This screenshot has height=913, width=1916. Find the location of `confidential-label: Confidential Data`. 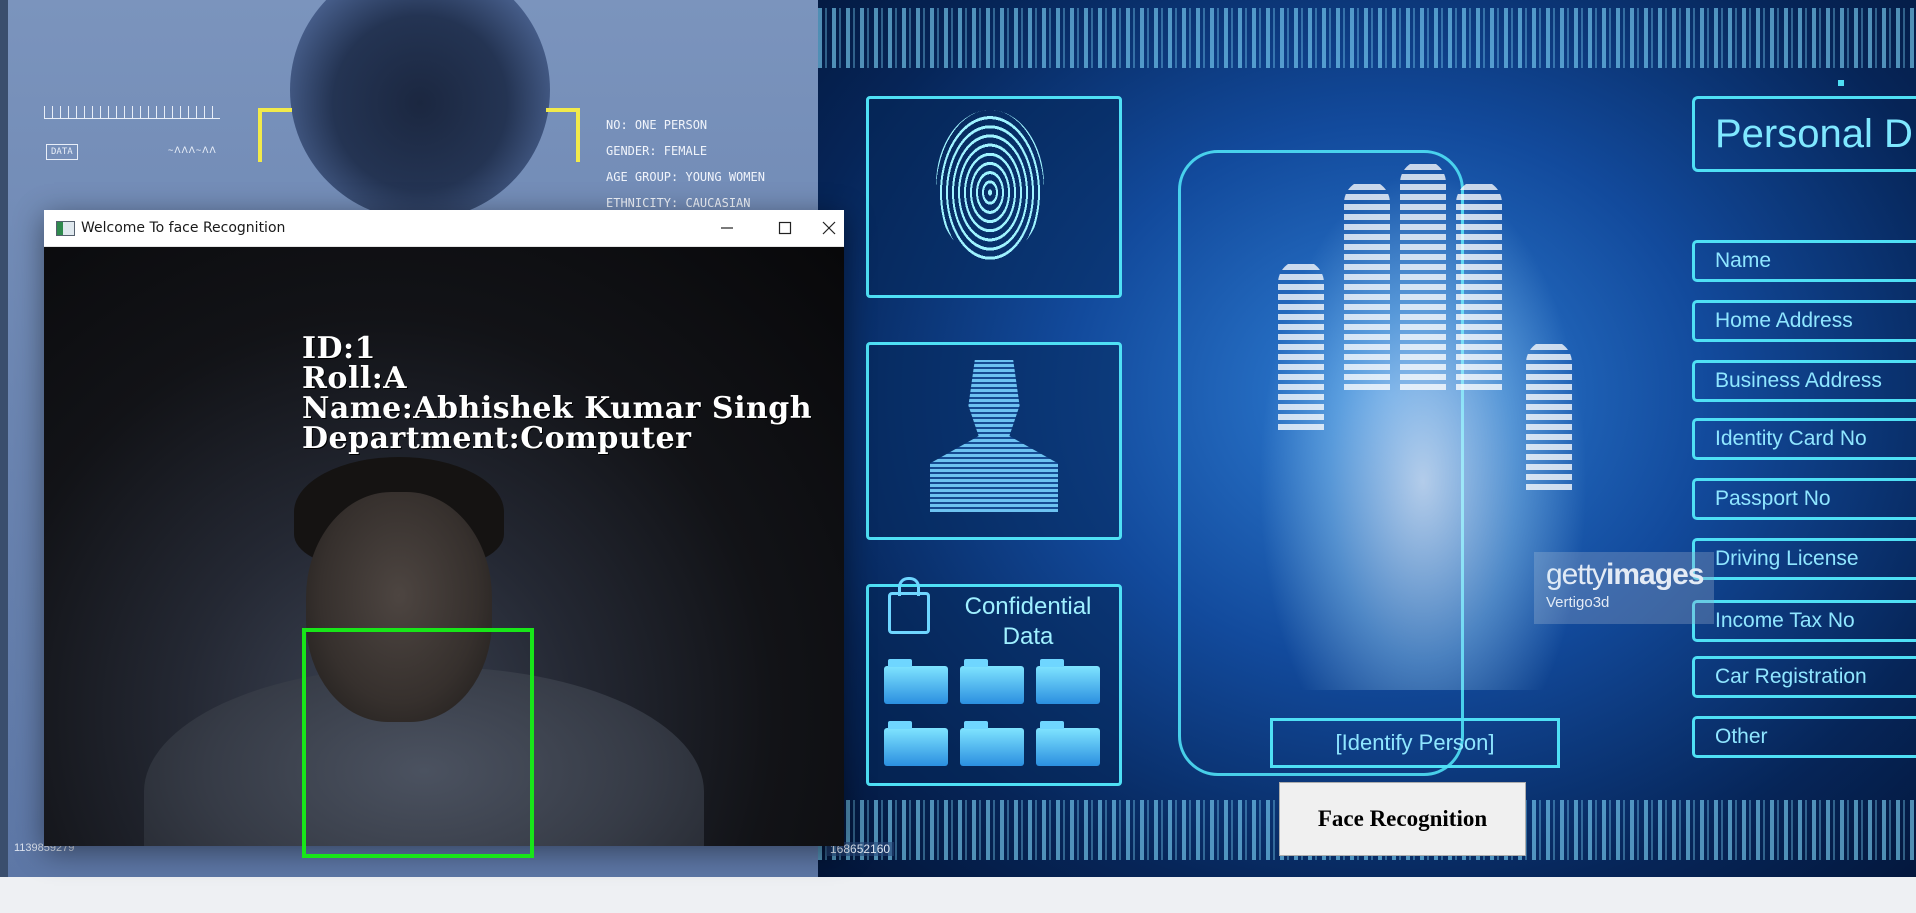

confidential-label: Confidential Data is located at coordinates (1028, 621).